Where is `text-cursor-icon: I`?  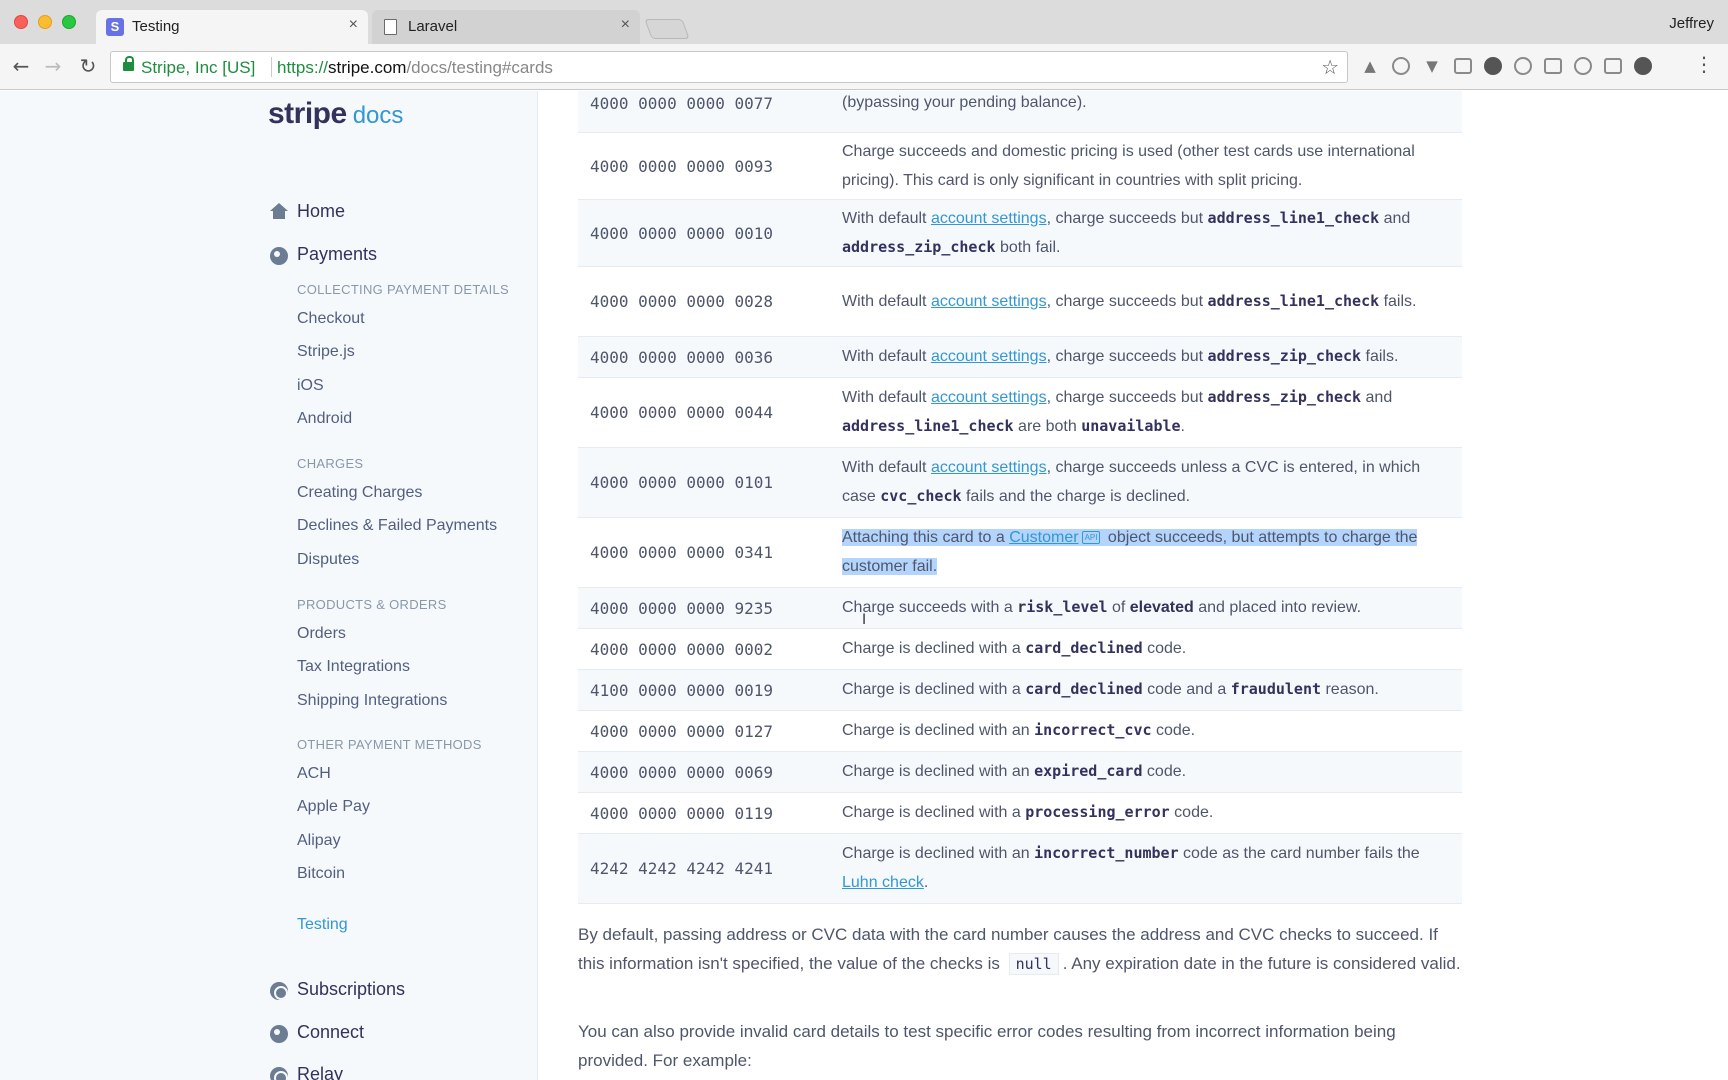 text-cursor-icon: I is located at coordinates (864, 620).